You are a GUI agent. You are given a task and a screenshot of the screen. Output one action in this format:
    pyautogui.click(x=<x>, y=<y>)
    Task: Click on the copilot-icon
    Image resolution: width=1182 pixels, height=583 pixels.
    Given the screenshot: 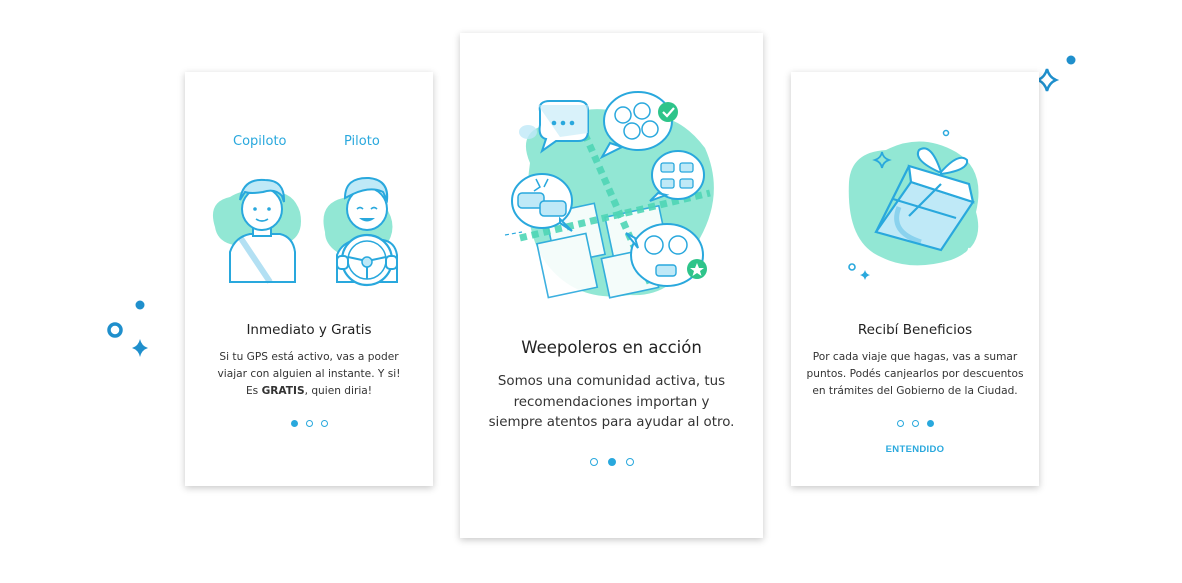 What is the action you would take?
    pyautogui.click(x=256, y=231)
    